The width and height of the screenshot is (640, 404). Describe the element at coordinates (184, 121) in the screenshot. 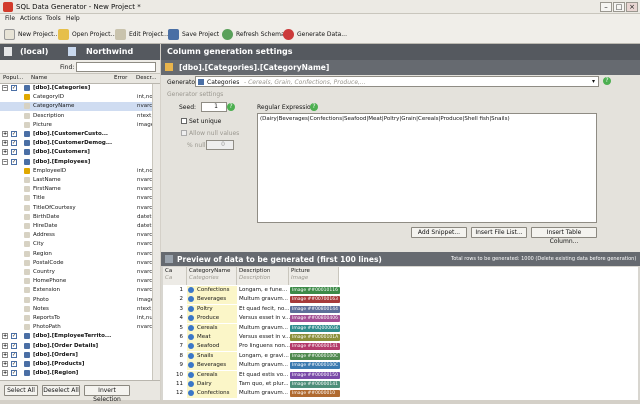

I see `set-unique-checkbox` at that location.